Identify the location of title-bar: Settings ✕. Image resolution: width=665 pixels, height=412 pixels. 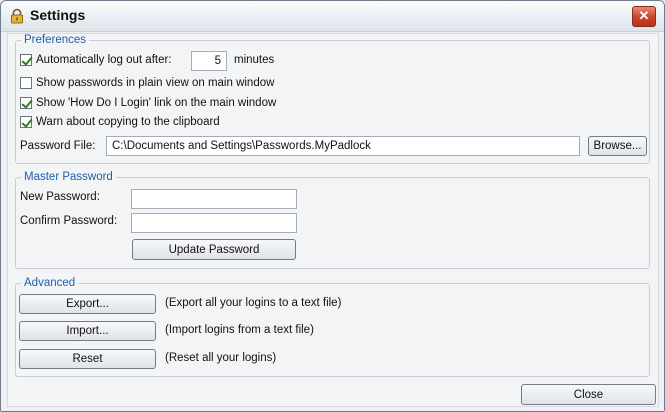
(332, 16).